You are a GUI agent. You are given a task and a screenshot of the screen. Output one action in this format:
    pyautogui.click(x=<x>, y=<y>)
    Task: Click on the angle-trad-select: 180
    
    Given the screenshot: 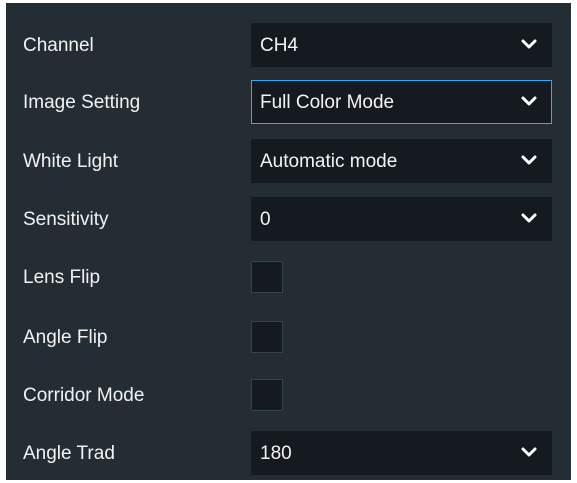 What is the action you would take?
    pyautogui.click(x=401, y=453)
    